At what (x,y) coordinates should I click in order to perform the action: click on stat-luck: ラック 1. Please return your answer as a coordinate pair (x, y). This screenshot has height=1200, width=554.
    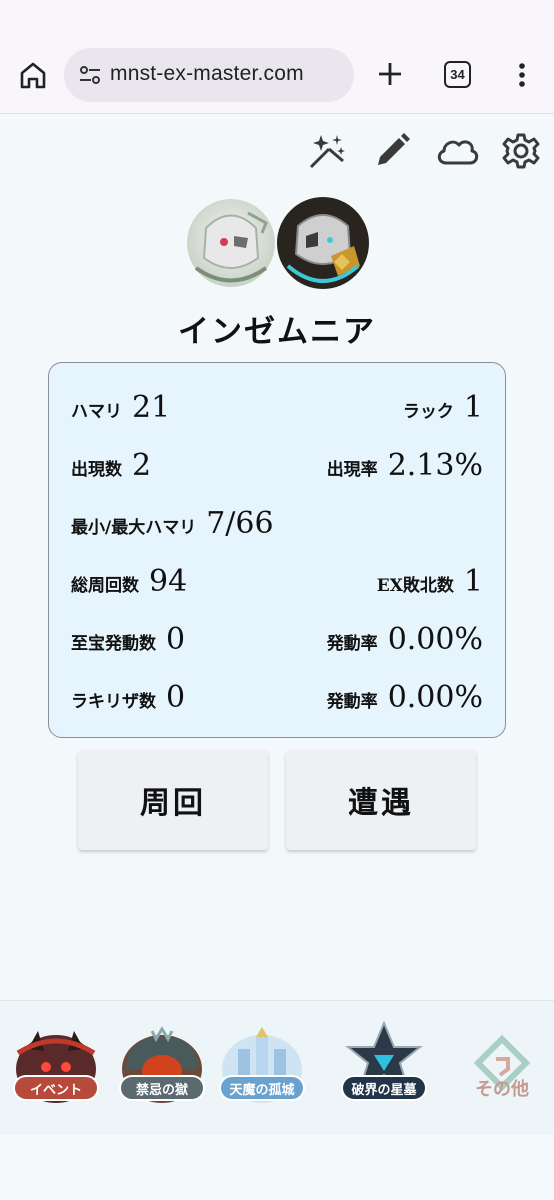
    Looking at the image, I should click on (443, 407).